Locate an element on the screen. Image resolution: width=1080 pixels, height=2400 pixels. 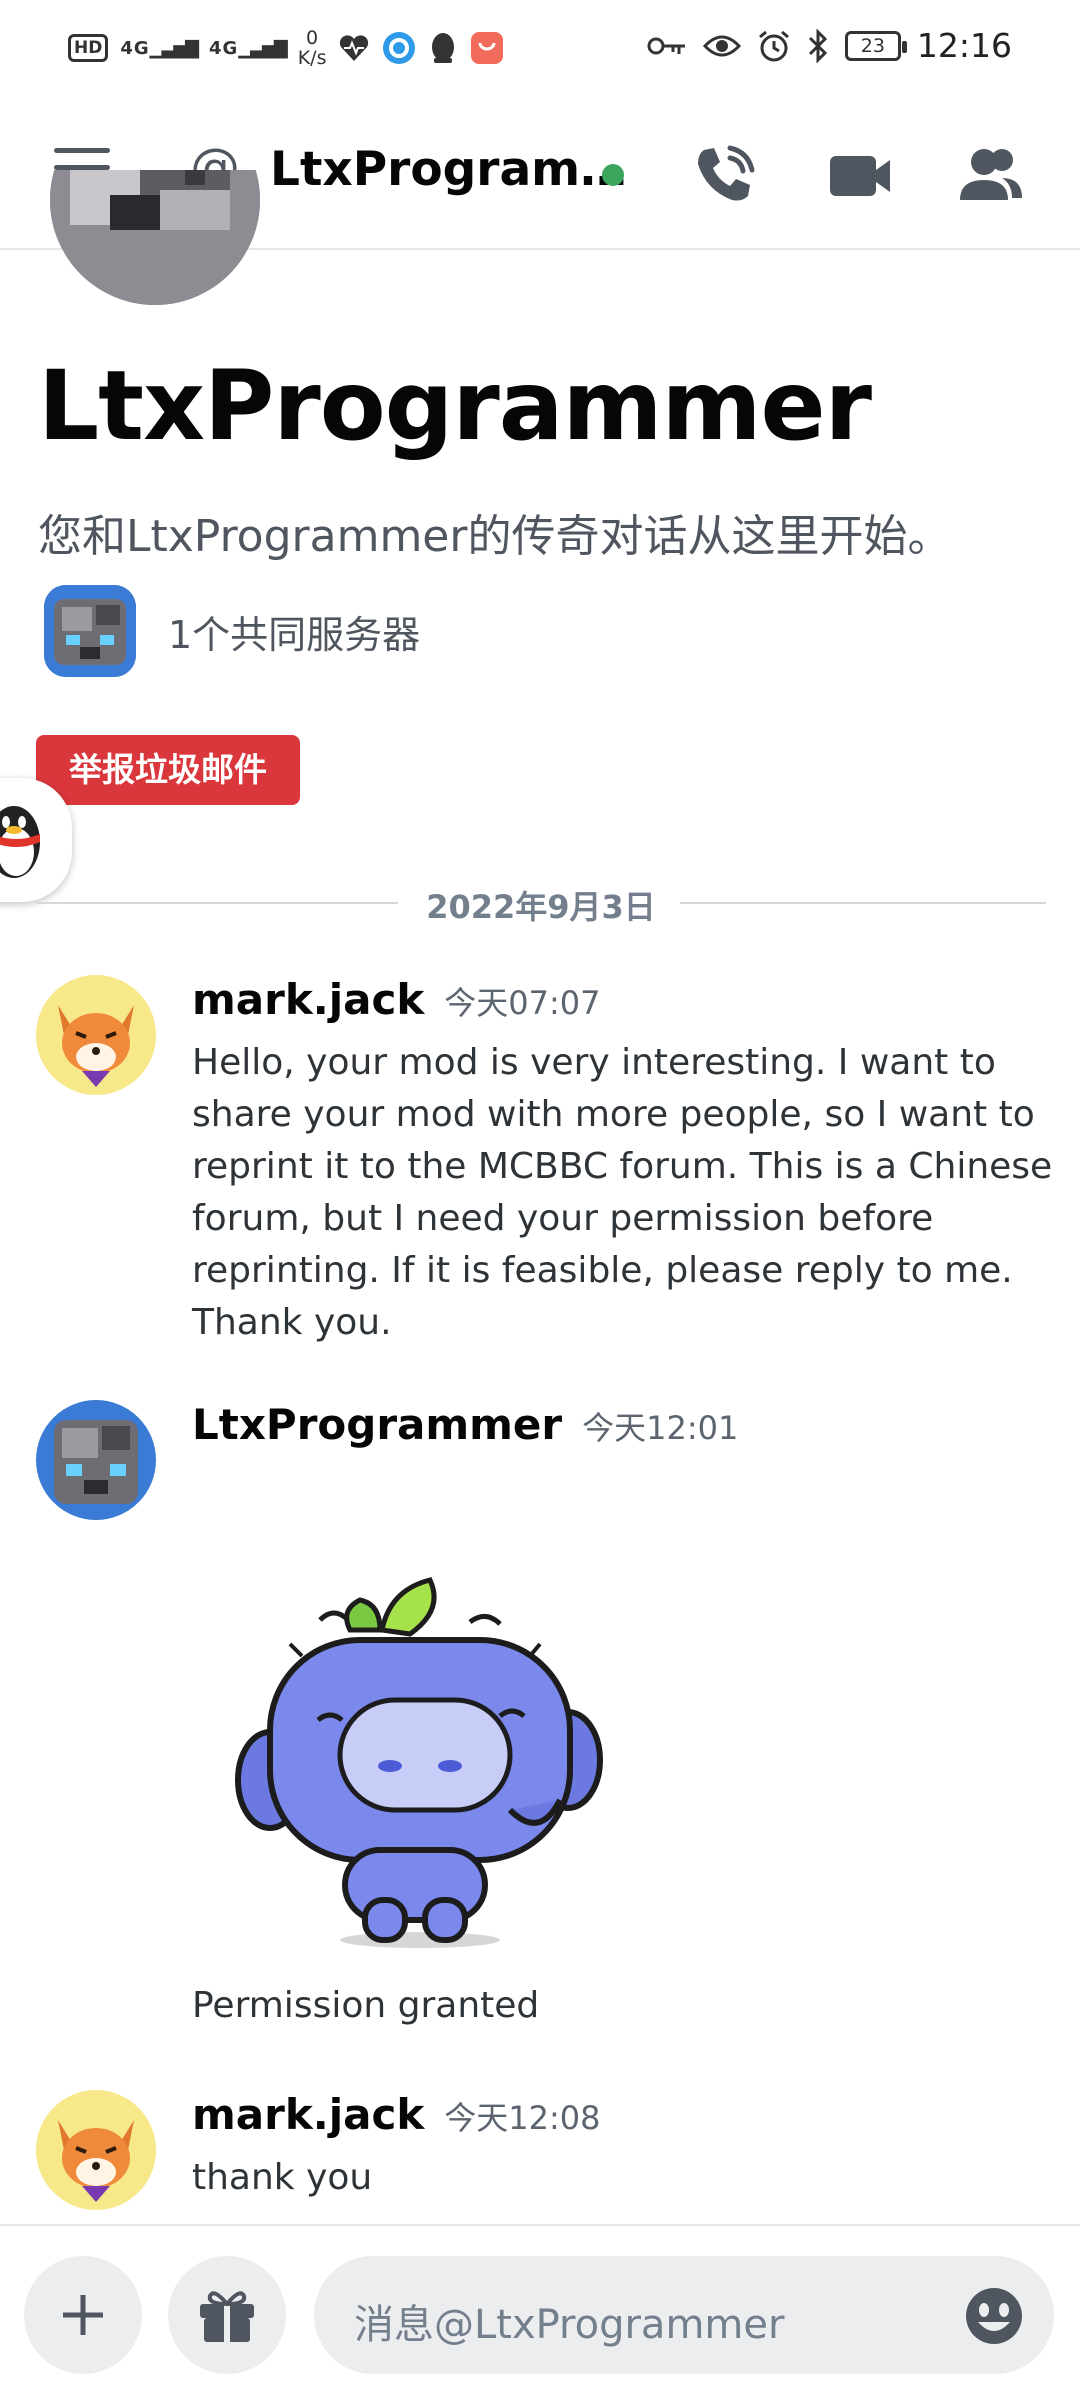
message-author: LtxProgrammer is located at coordinates (377, 1424).